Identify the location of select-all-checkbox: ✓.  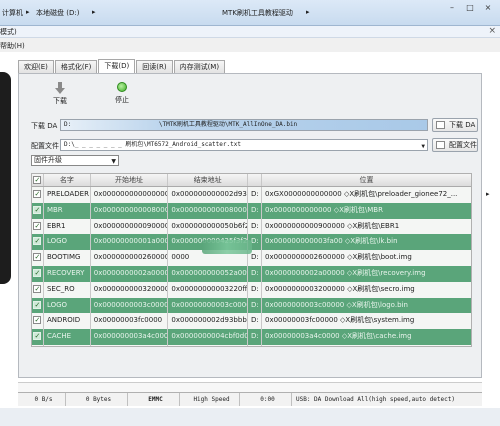
(38, 180).